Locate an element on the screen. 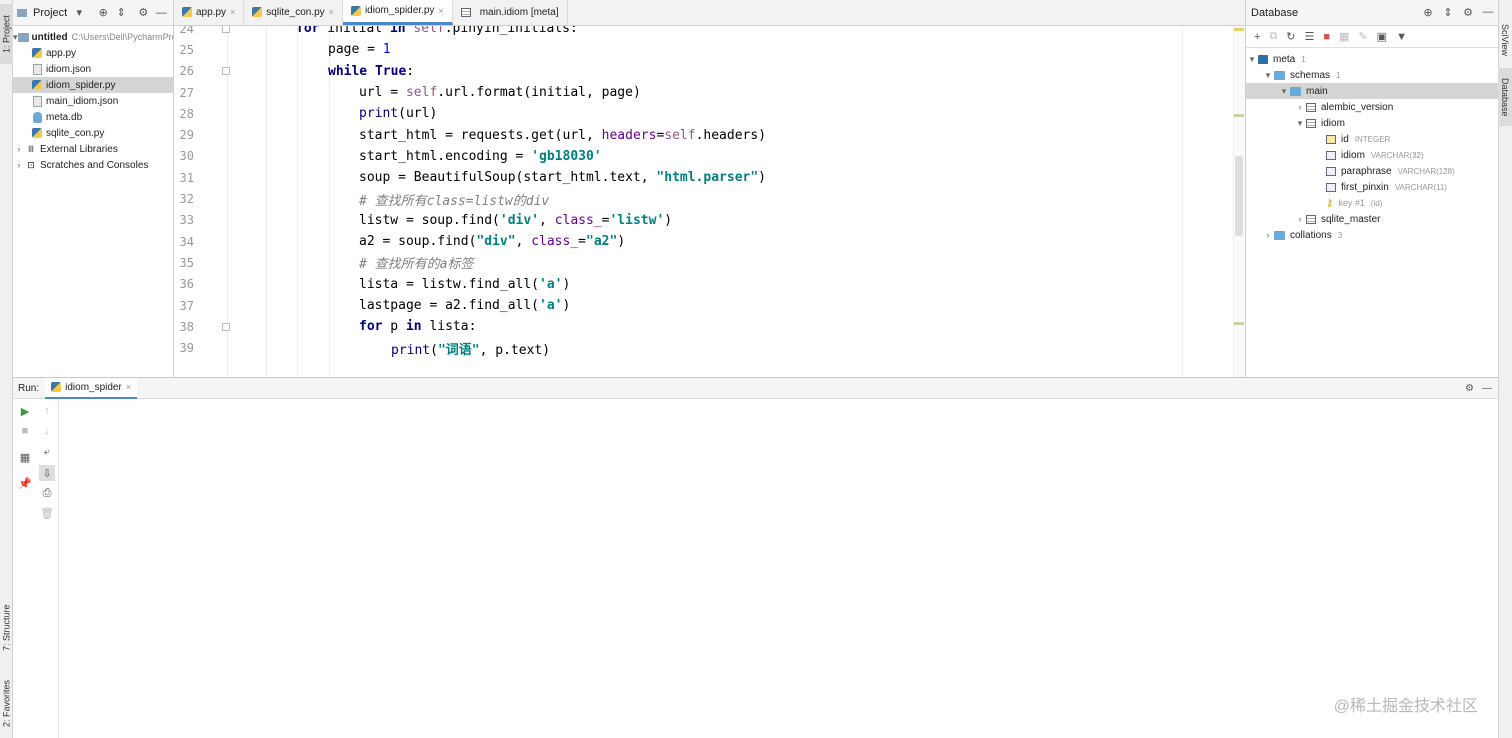 The image size is (1512, 738). trash-icon: 🗑 is located at coordinates (47, 513).